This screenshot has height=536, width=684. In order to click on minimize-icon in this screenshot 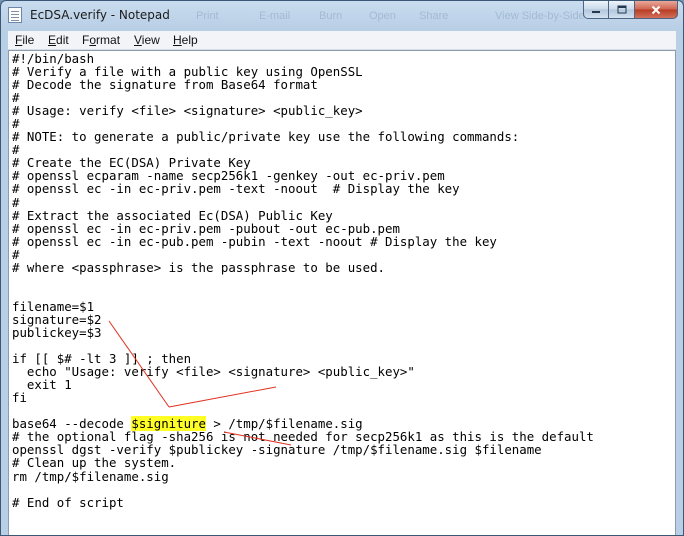, I will do `click(596, 11)`.